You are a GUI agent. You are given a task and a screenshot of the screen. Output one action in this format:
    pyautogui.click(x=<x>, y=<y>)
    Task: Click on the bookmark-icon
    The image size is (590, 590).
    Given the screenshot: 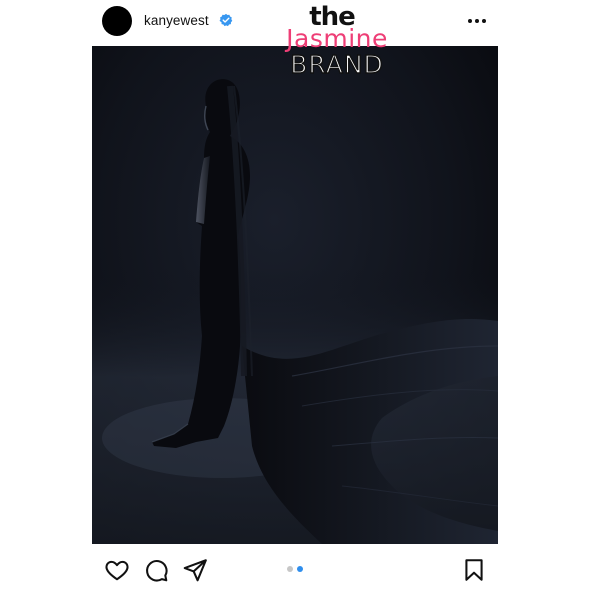 What is the action you would take?
    pyautogui.click(x=474, y=570)
    